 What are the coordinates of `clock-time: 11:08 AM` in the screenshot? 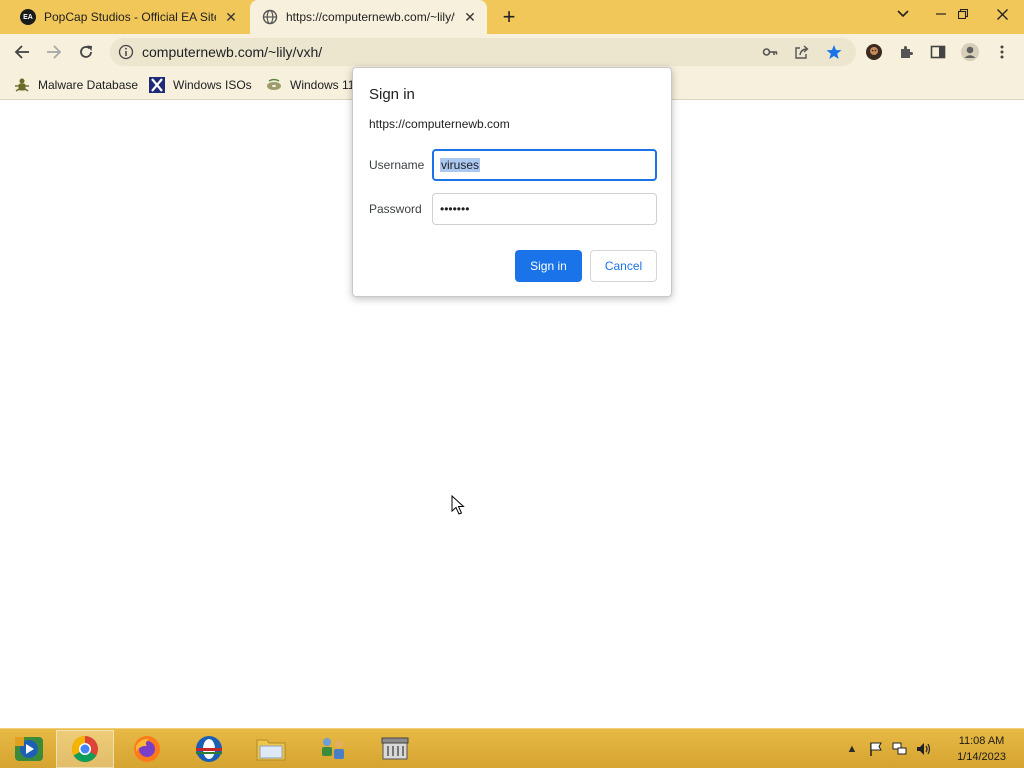 It's located at (981, 741).